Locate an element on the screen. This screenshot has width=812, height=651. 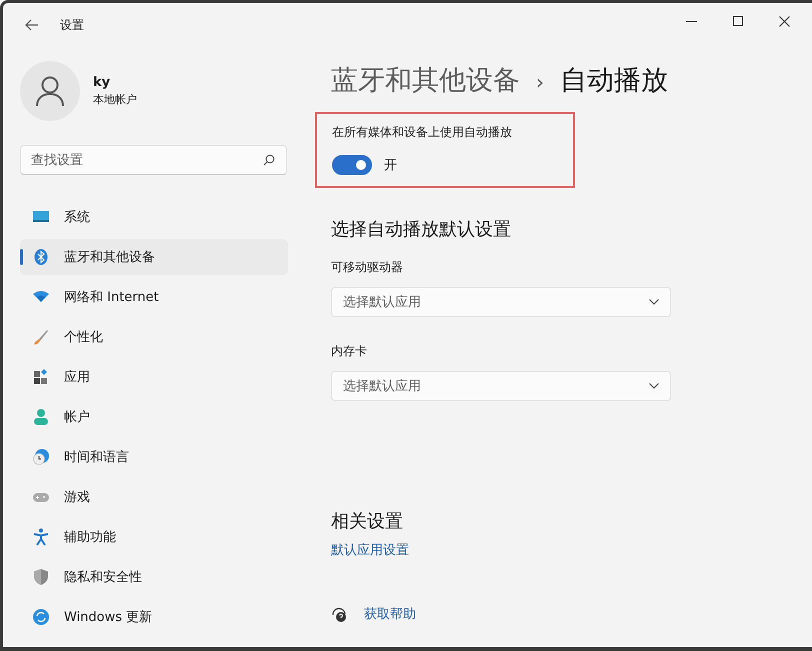
sidebar-item: 应用 is located at coordinates (154, 377).